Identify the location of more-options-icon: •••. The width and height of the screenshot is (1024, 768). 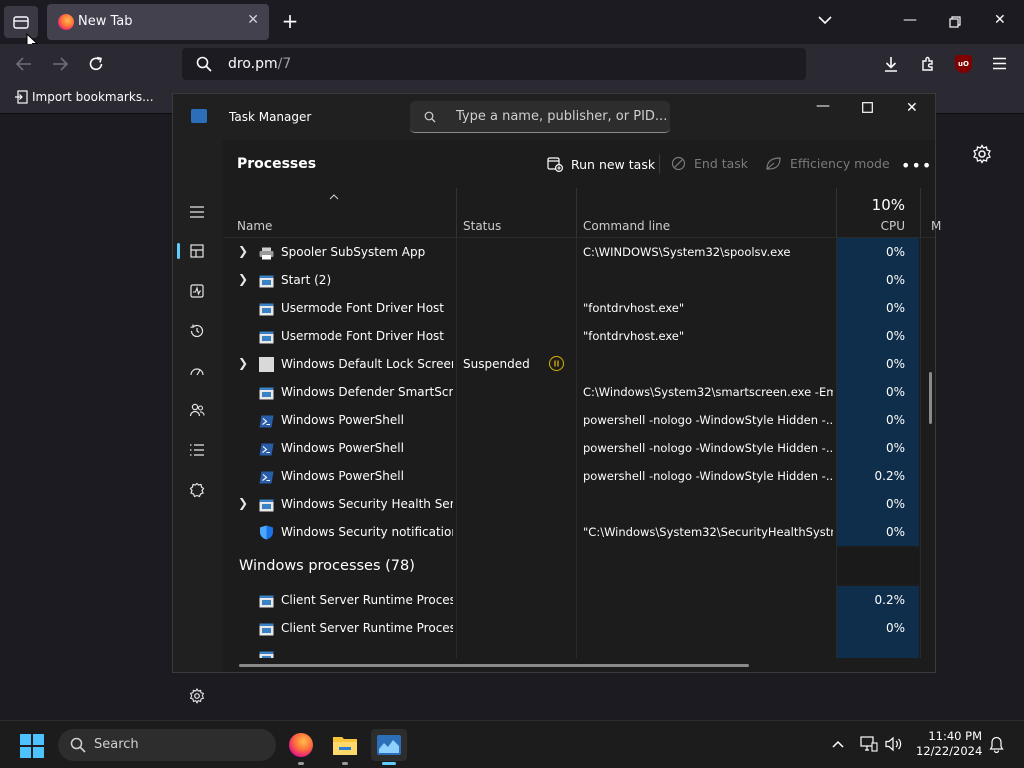
(916, 165).